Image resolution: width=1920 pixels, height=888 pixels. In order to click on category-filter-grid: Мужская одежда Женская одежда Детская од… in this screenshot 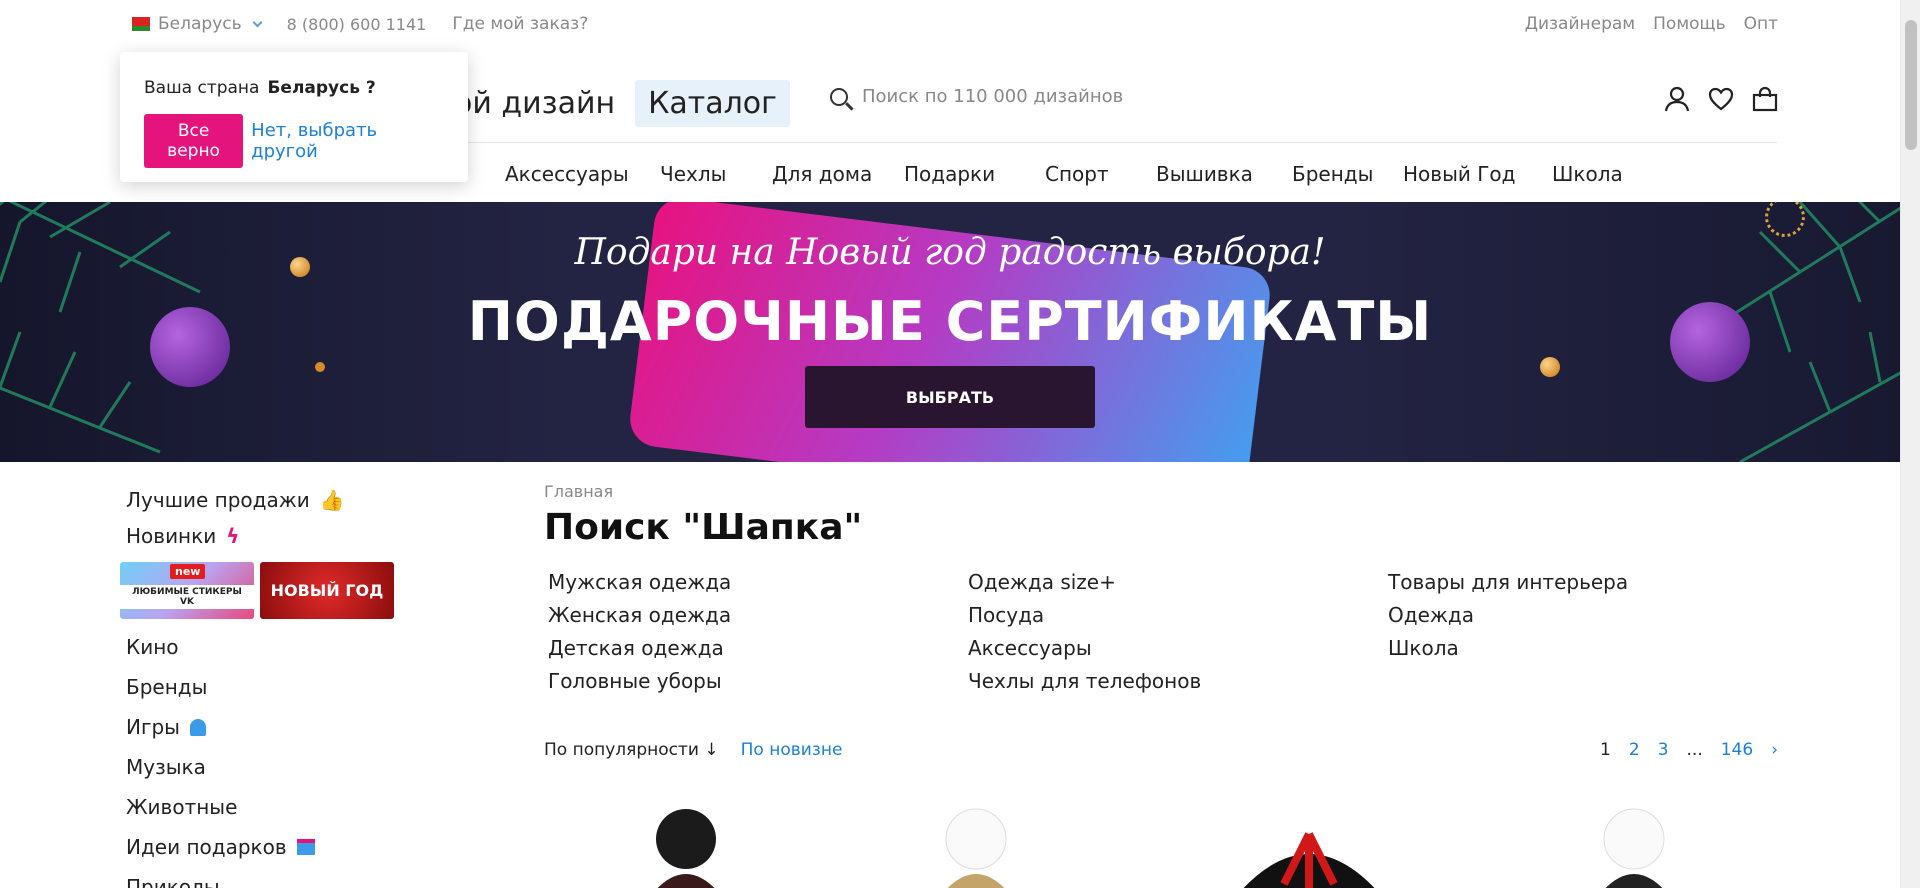, I will do `click(1168, 636)`.